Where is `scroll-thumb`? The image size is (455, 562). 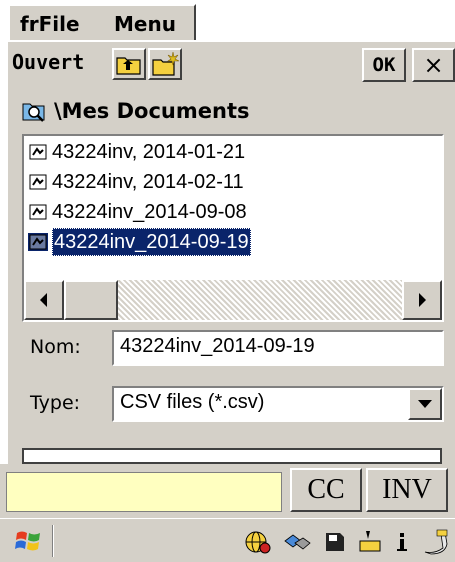 scroll-thumb is located at coordinates (91, 300).